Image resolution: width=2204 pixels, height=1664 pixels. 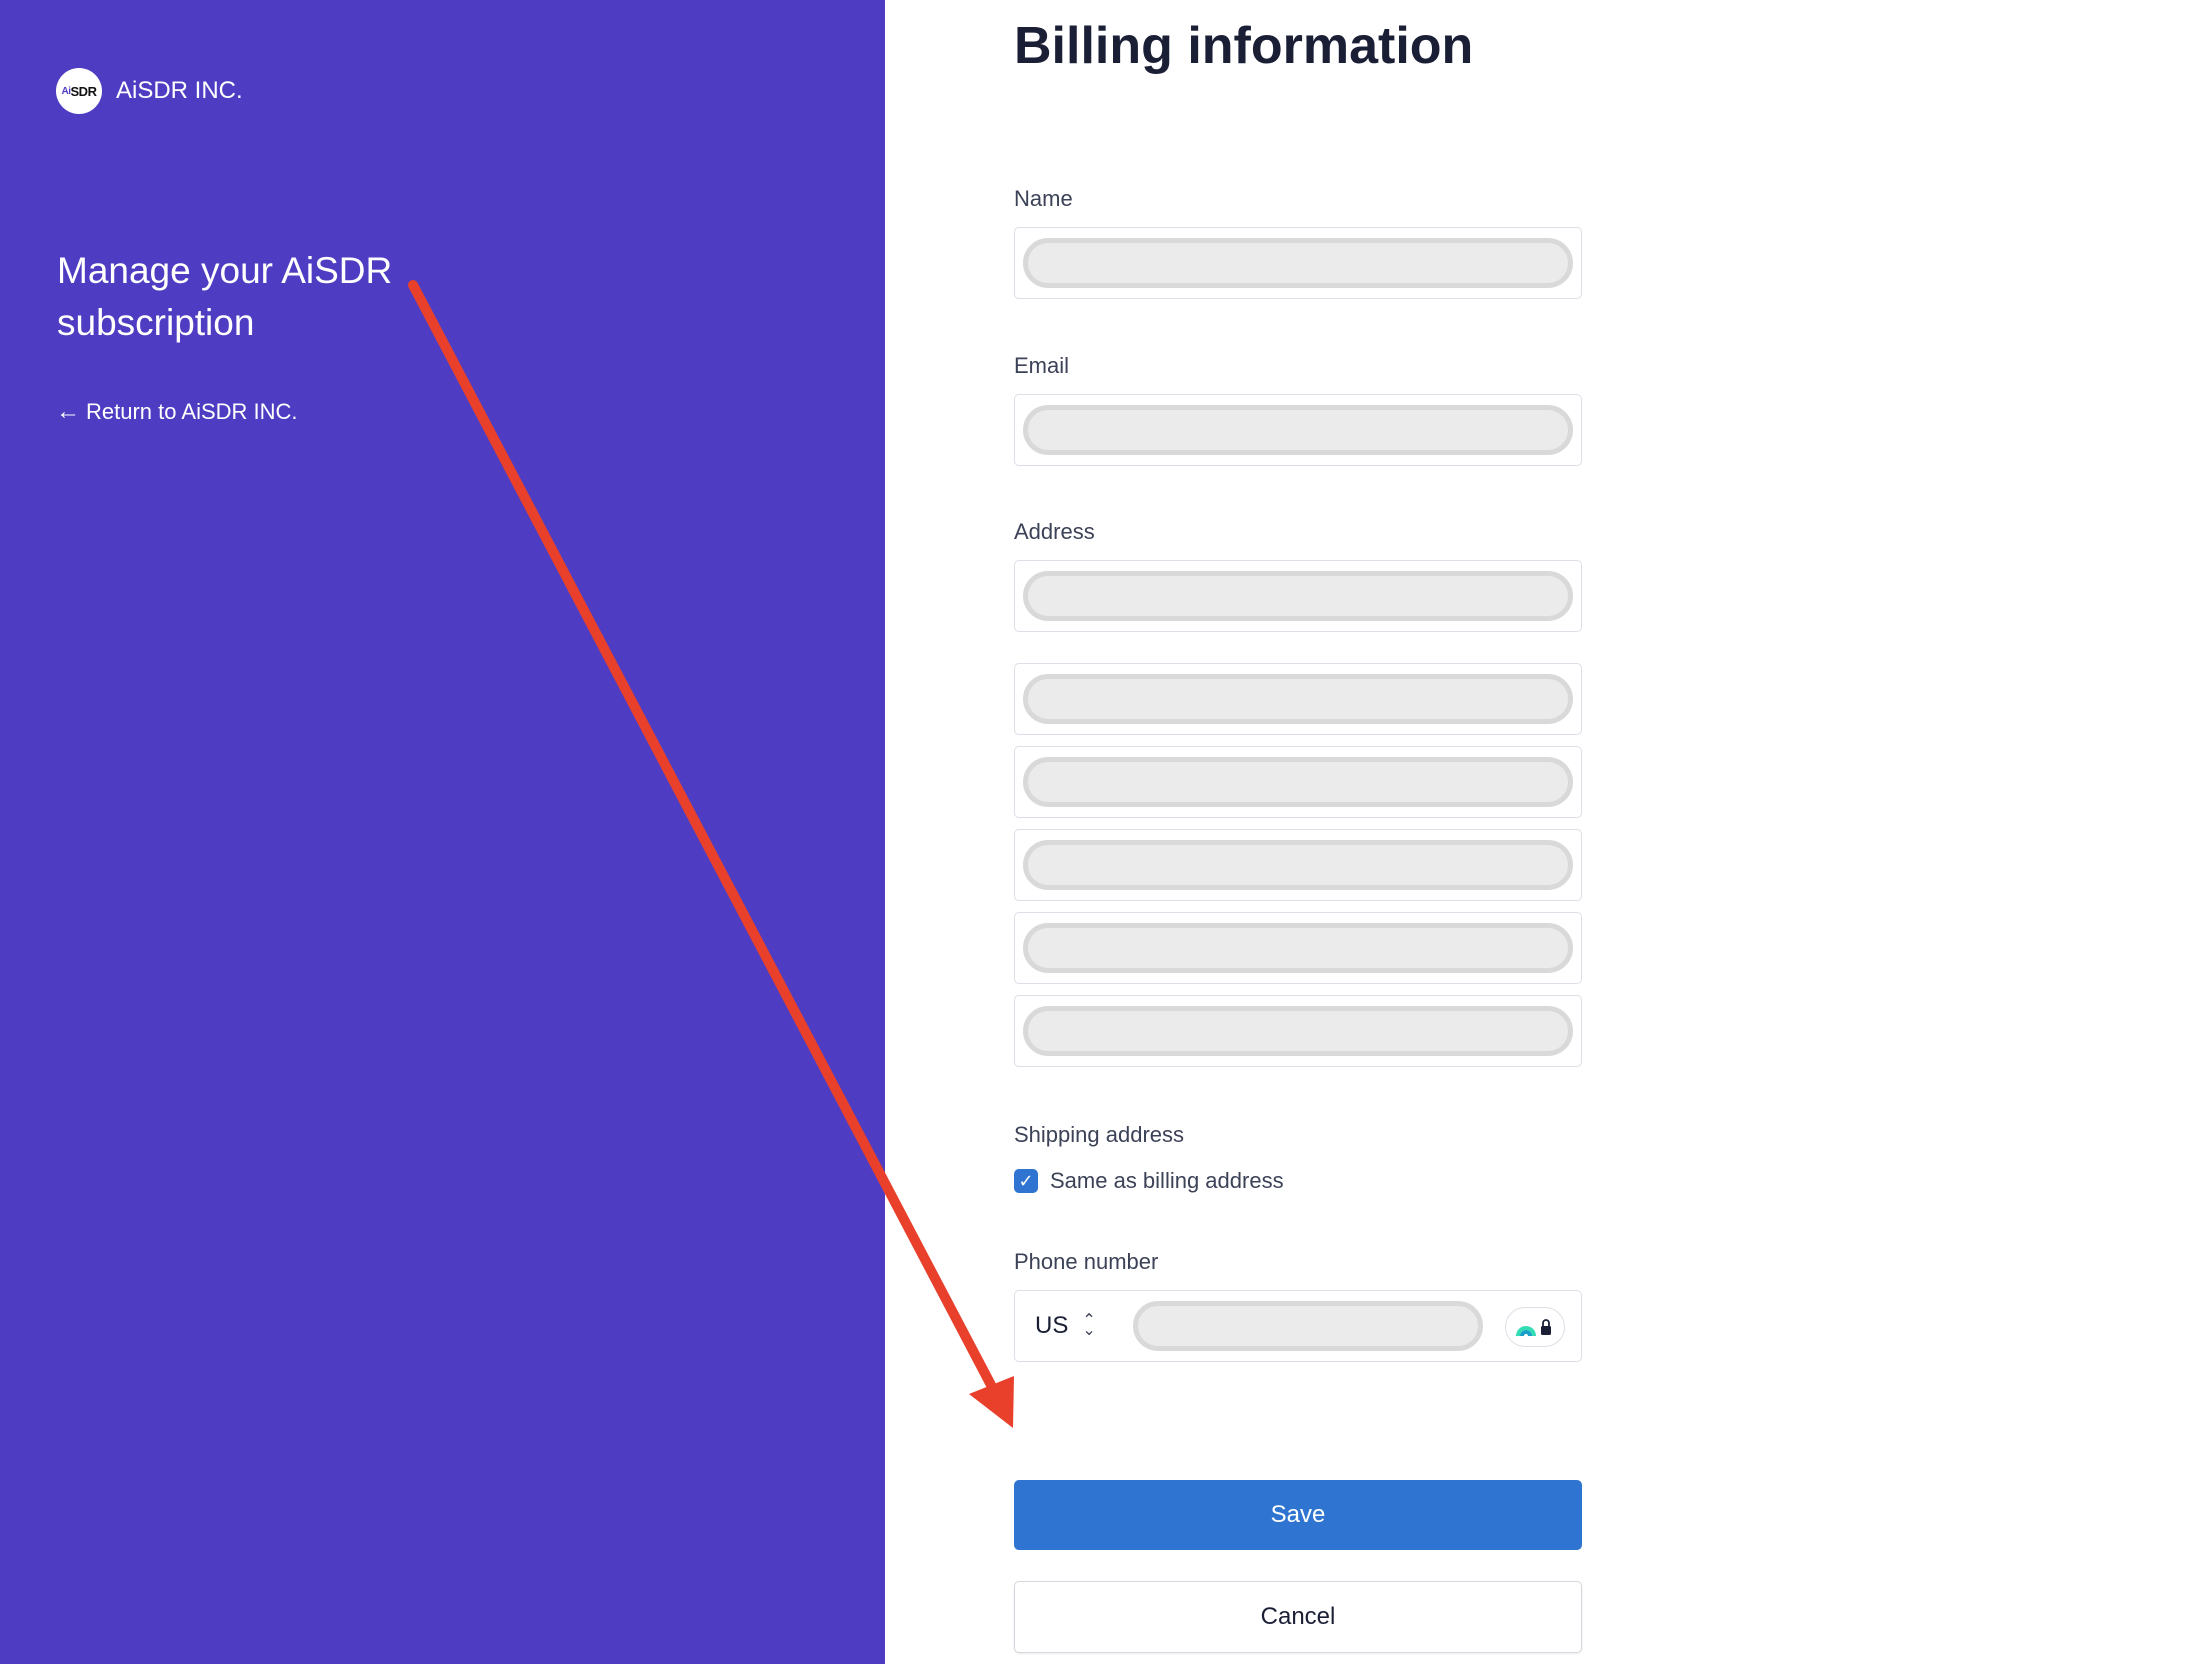 I want to click on return-link-label: Return to AiSDR INC., so click(x=192, y=411).